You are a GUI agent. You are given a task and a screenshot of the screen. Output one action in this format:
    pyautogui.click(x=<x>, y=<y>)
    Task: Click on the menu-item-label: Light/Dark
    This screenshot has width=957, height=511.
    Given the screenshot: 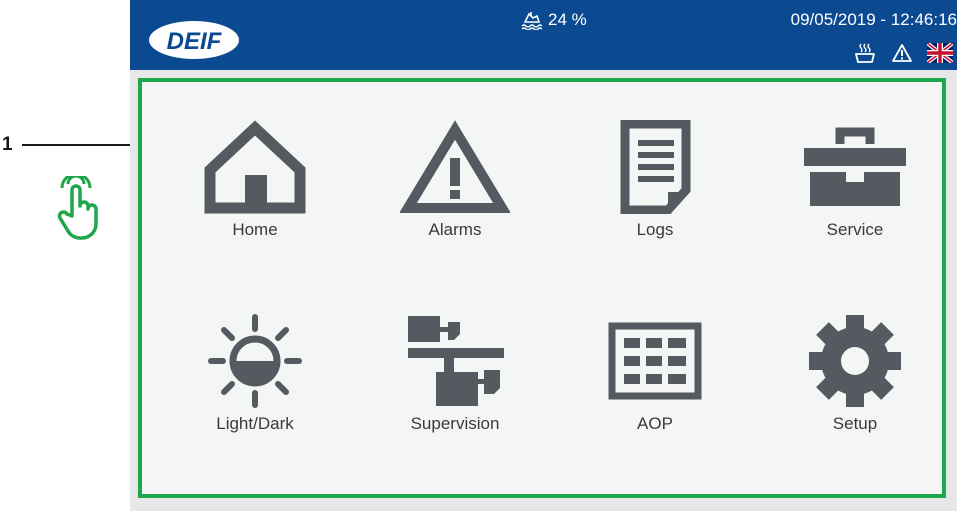 What is the action you would take?
    pyautogui.click(x=255, y=423)
    